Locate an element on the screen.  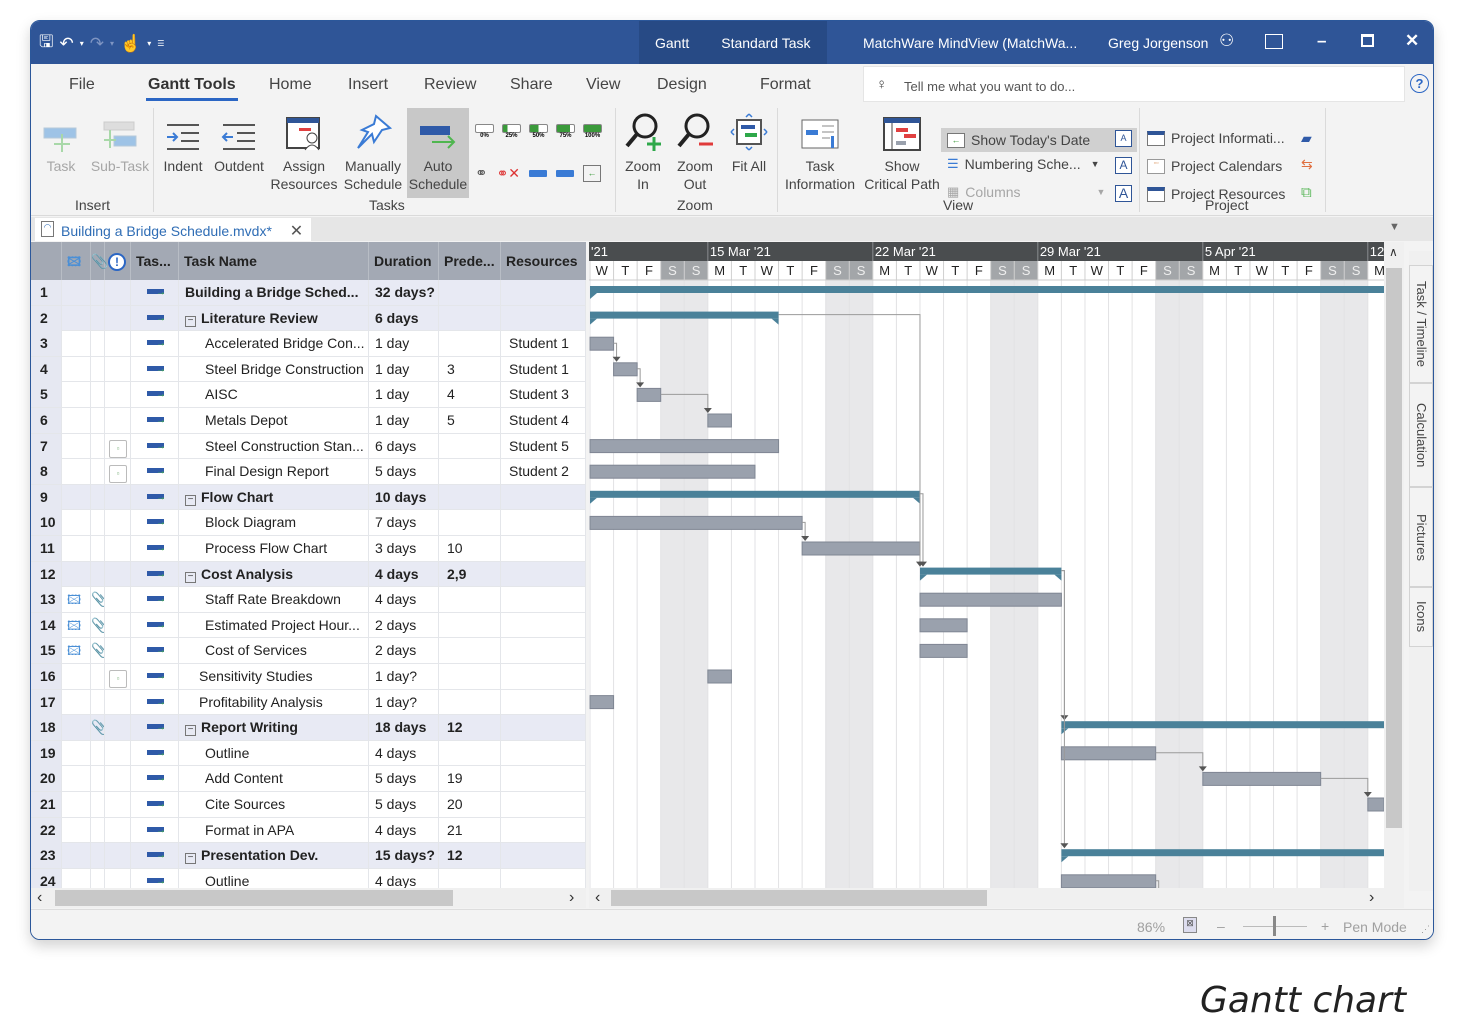
col-header-resources: Resources is located at coordinates (543, 261).